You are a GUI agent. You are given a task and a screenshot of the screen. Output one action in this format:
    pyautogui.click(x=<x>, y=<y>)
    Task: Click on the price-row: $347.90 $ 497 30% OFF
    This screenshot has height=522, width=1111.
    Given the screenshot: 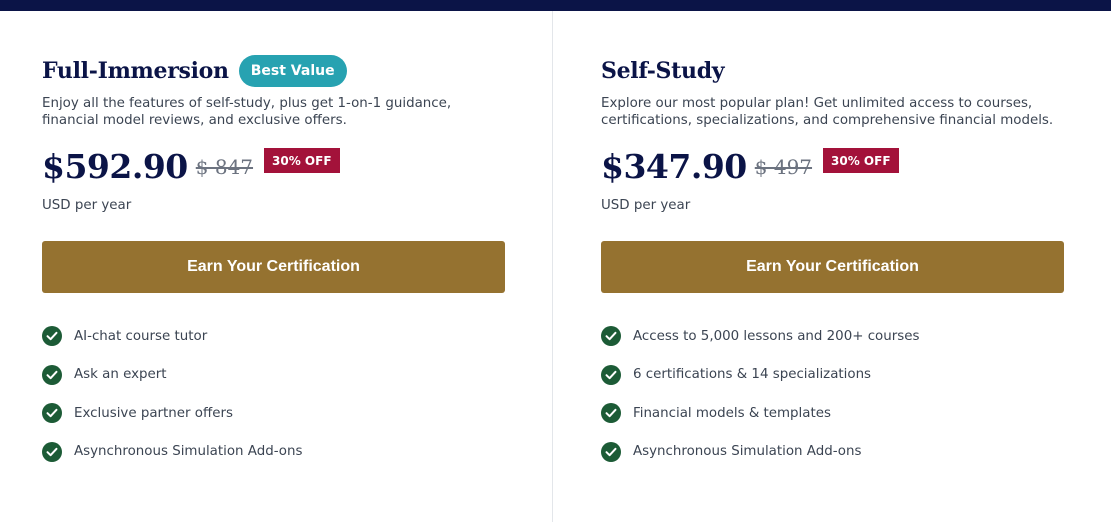 What is the action you would take?
    pyautogui.click(x=750, y=167)
    